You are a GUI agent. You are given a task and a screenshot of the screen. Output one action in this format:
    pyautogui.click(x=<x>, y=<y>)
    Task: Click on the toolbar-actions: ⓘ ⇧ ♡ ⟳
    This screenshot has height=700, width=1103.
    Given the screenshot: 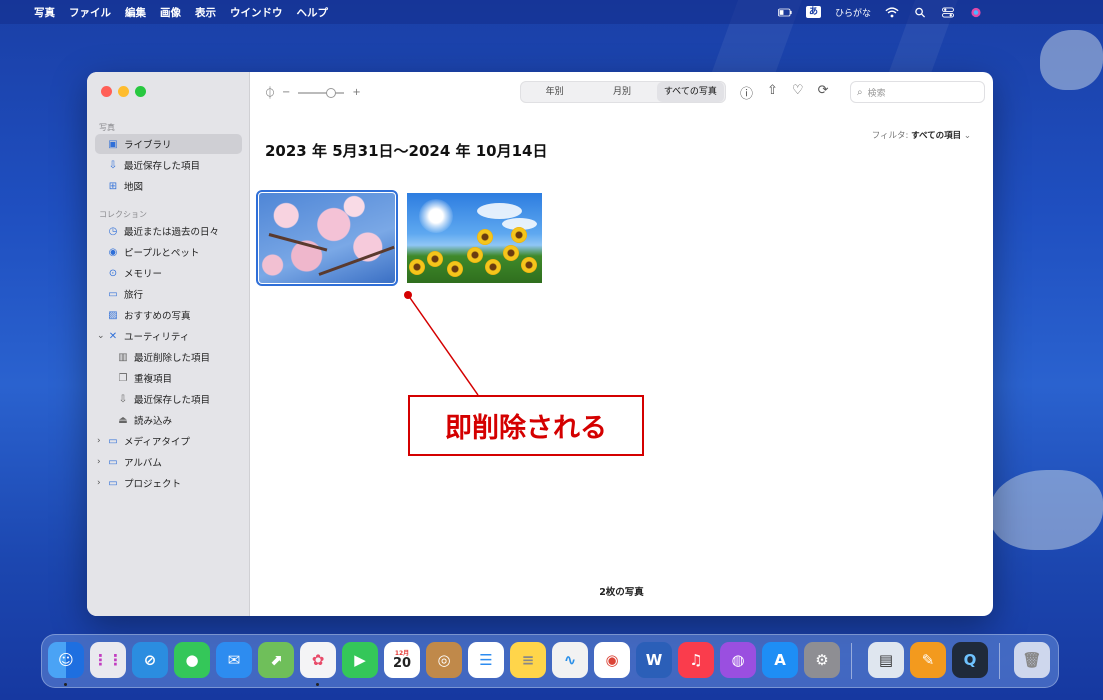 What is the action you would take?
    pyautogui.click(x=784, y=92)
    